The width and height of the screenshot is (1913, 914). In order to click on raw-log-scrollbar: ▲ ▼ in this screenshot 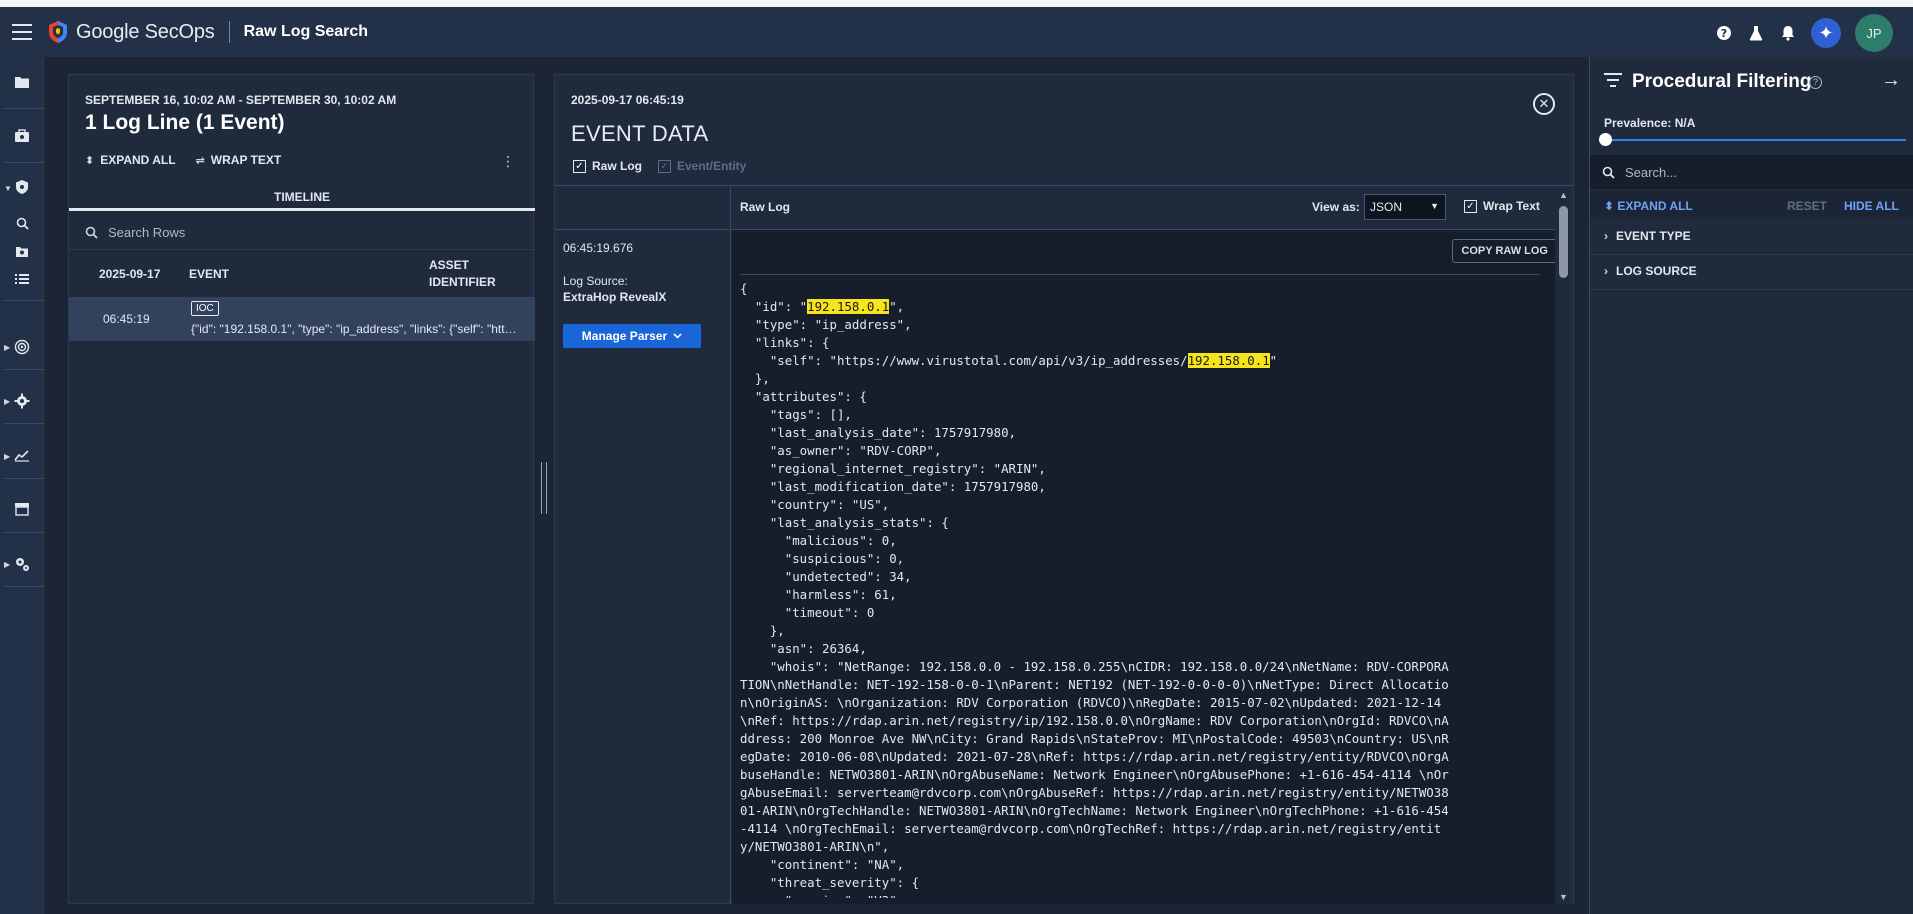, I will do `click(1564, 545)`.